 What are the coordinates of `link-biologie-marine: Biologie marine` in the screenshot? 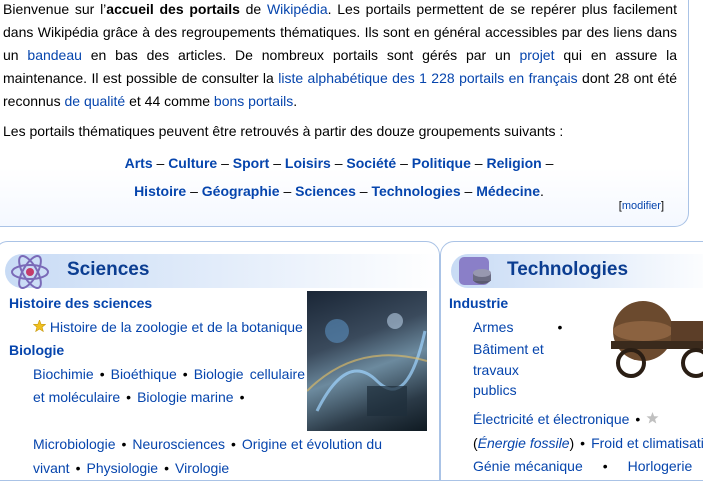 It's located at (185, 397).